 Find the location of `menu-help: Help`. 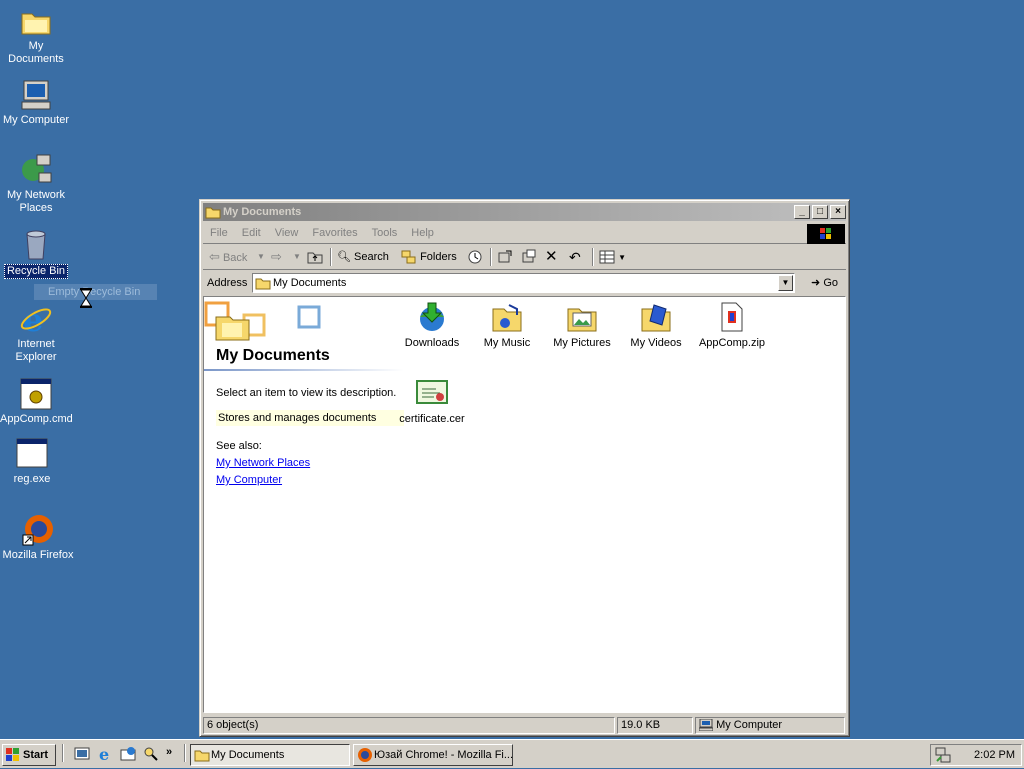

menu-help: Help is located at coordinates (422, 233).